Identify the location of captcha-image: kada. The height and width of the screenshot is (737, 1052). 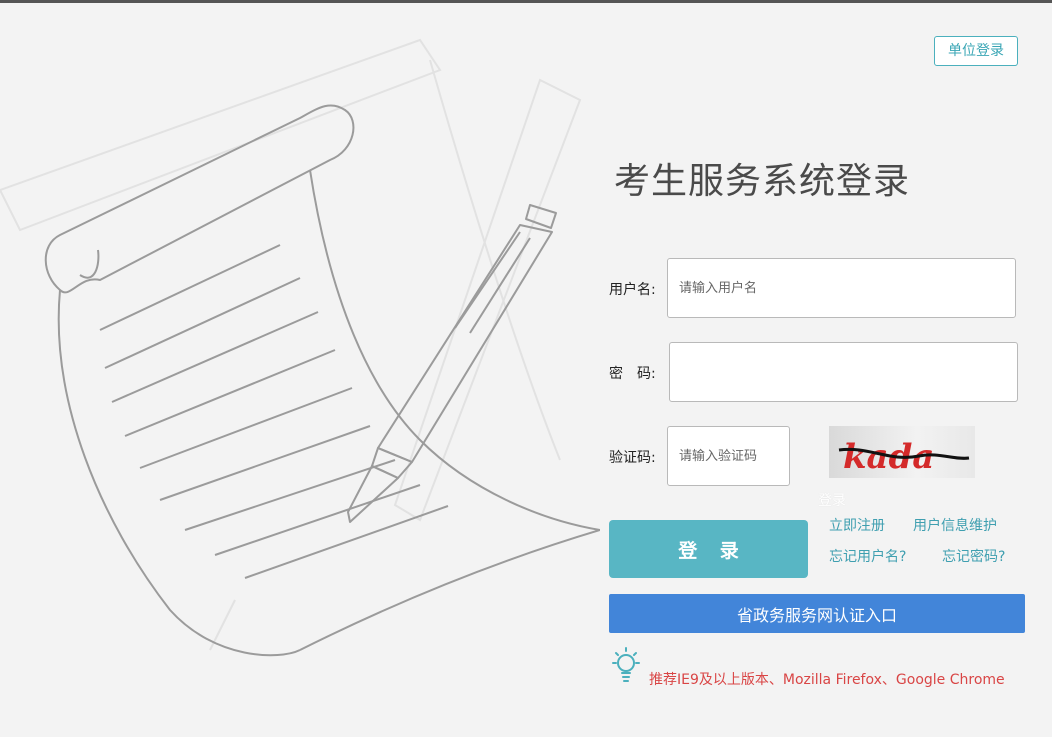
(902, 452).